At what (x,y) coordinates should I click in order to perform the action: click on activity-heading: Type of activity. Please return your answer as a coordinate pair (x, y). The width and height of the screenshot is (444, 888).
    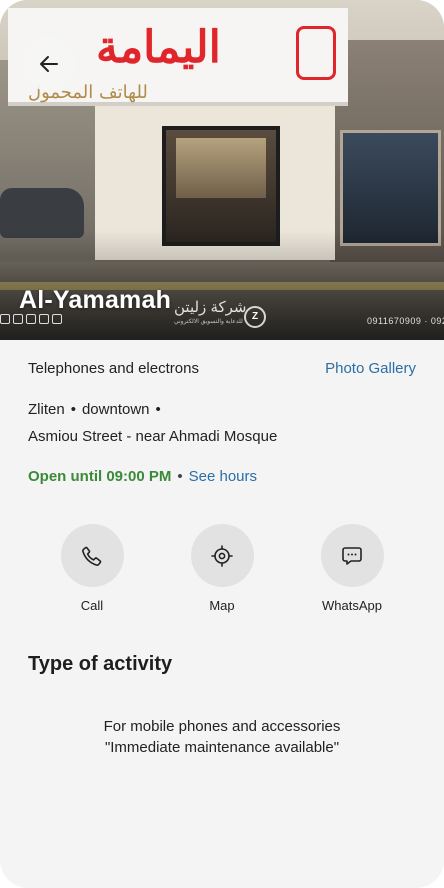
    Looking at the image, I should click on (100, 664).